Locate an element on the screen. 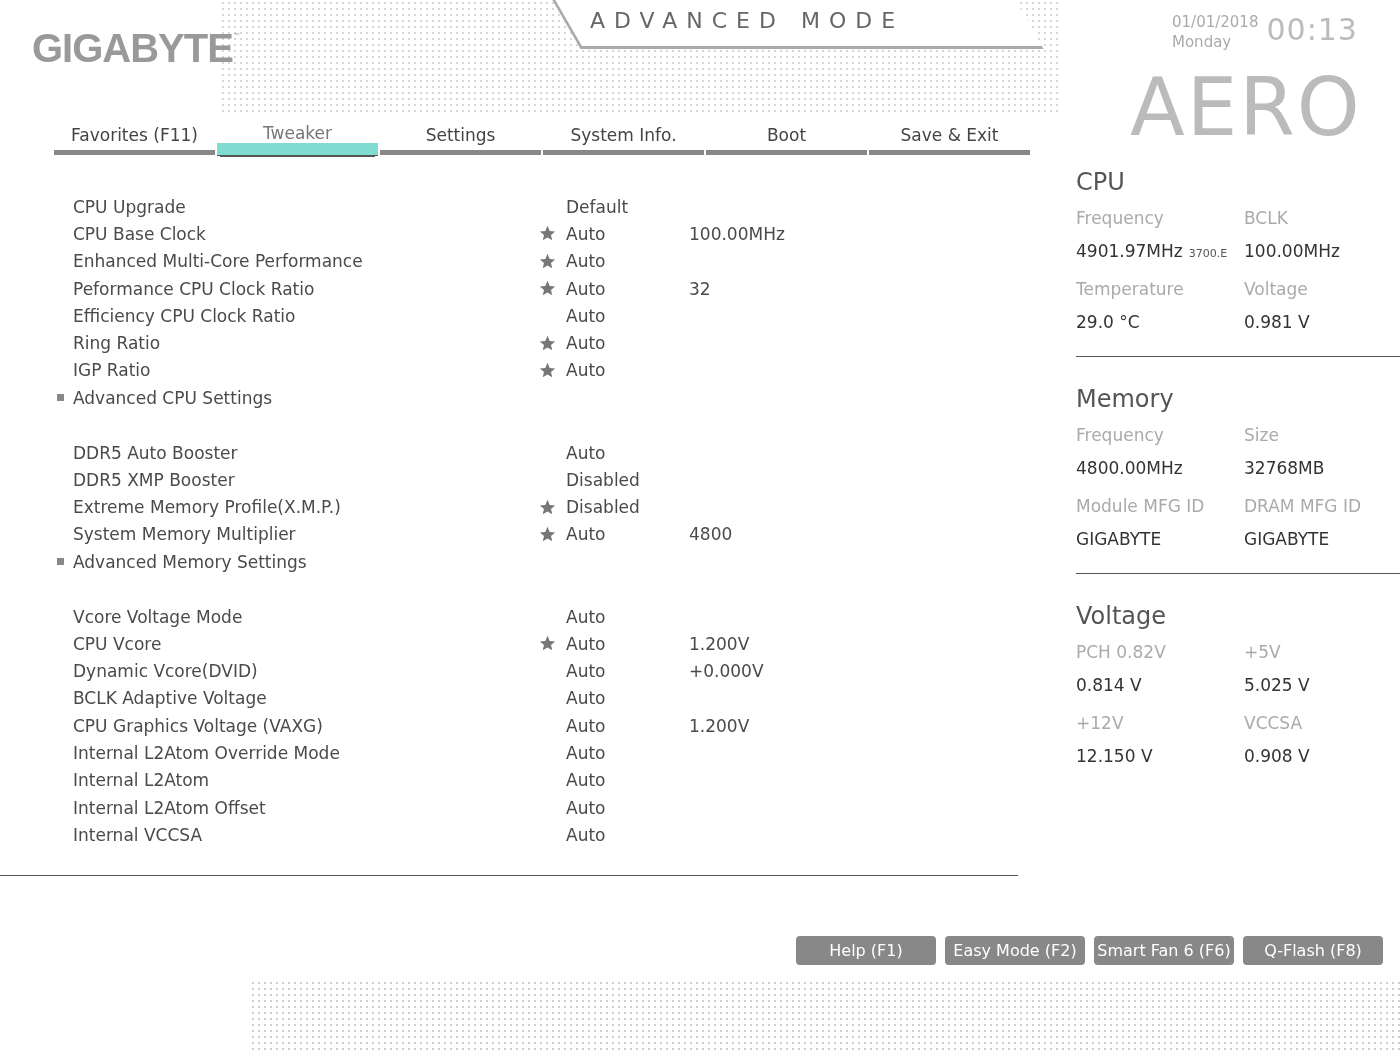 This screenshot has height=1050, width=1400. function-button: Q-Flash (F8) is located at coordinates (1313, 950).